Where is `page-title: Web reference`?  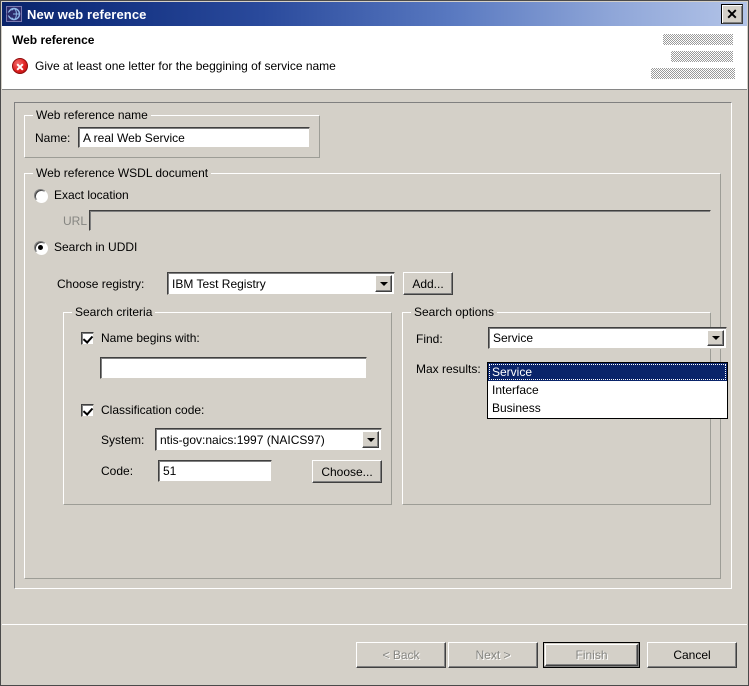 page-title: Web reference is located at coordinates (53, 40).